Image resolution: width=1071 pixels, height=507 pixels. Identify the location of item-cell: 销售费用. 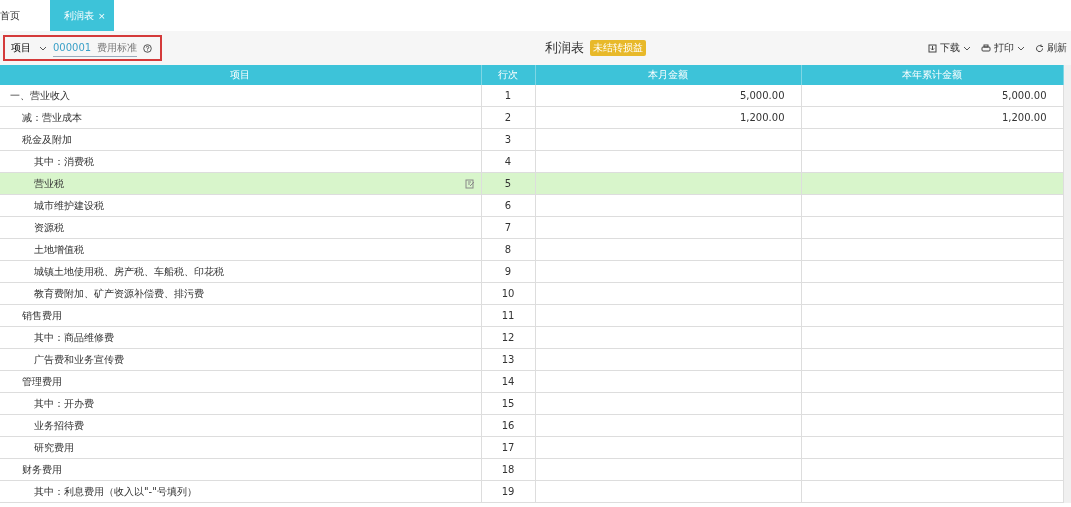
(42, 315).